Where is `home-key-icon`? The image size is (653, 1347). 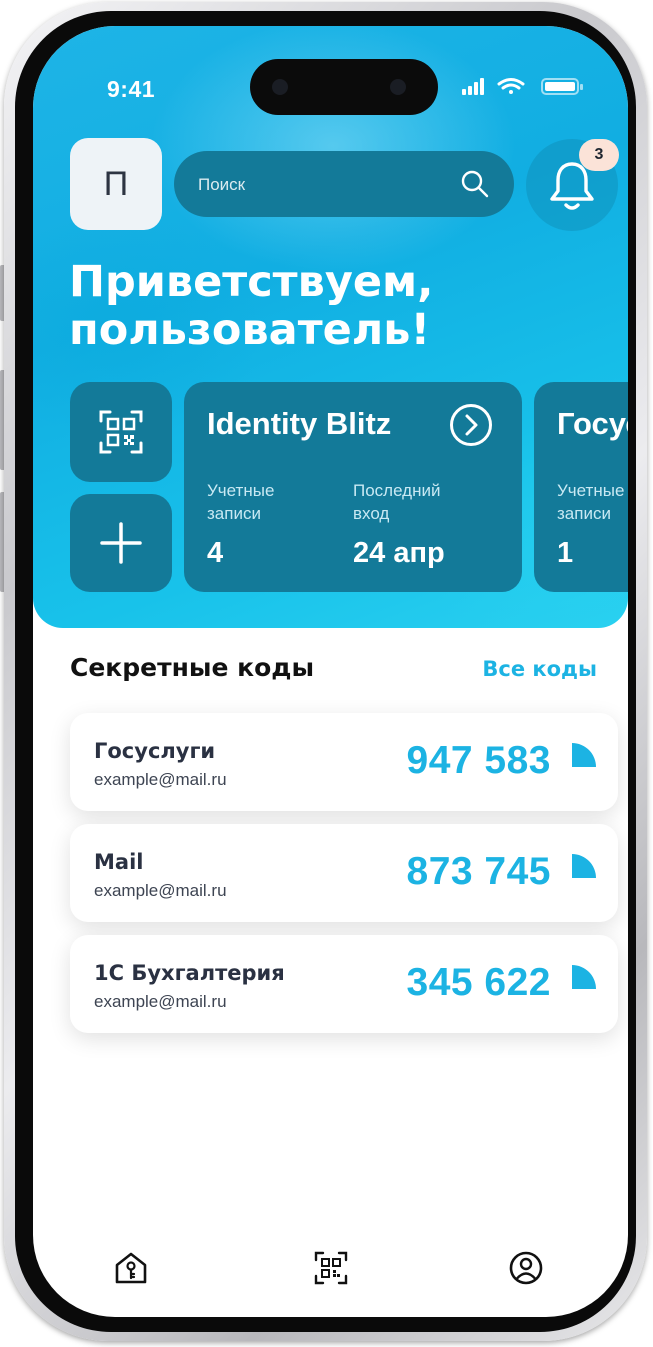 home-key-icon is located at coordinates (131, 1268).